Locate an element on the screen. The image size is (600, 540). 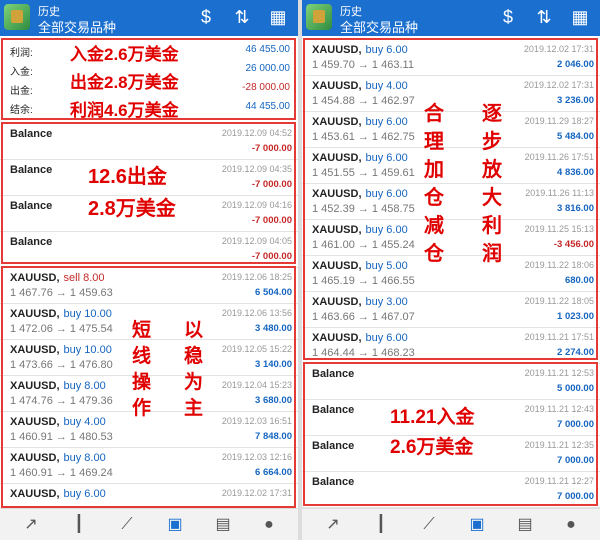
annotation: 逐步放大利润 is located at coordinates (492, 184).